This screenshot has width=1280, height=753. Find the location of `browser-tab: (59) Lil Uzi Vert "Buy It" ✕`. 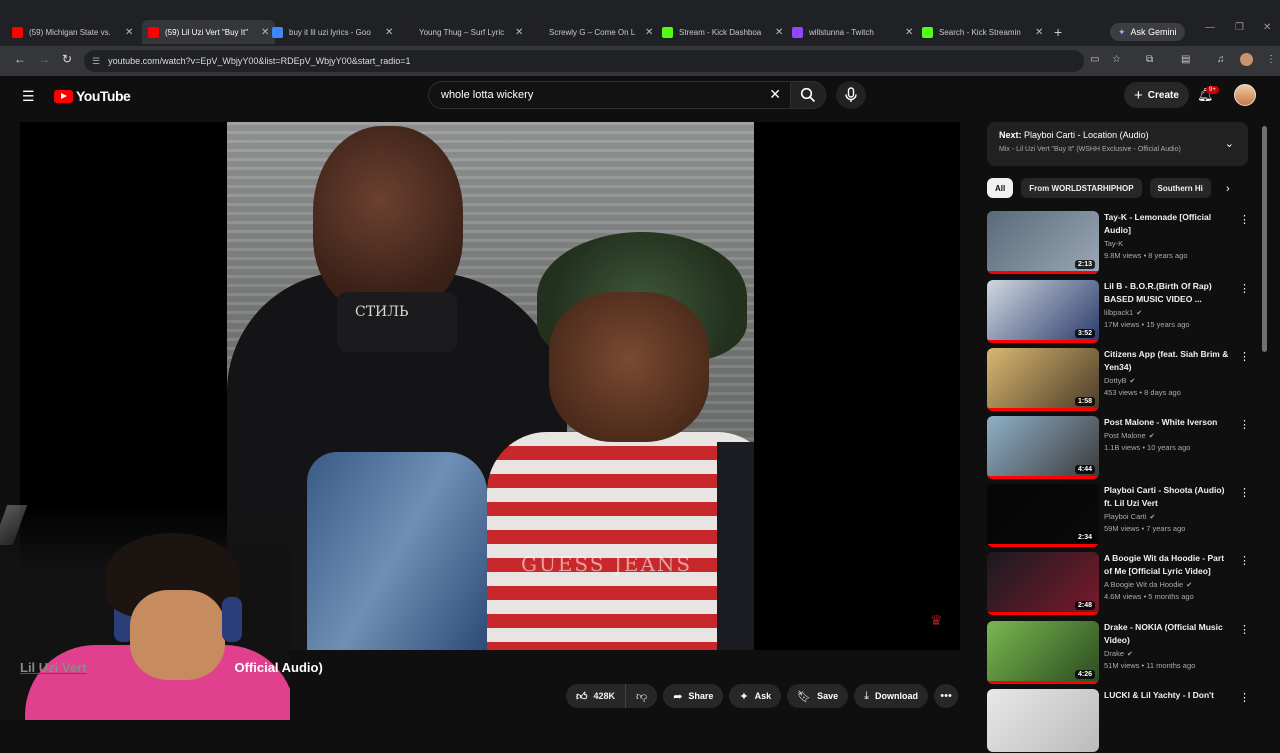

browser-tab: (59) Lil Uzi Vert "Buy It" ✕ is located at coordinates (209, 32).